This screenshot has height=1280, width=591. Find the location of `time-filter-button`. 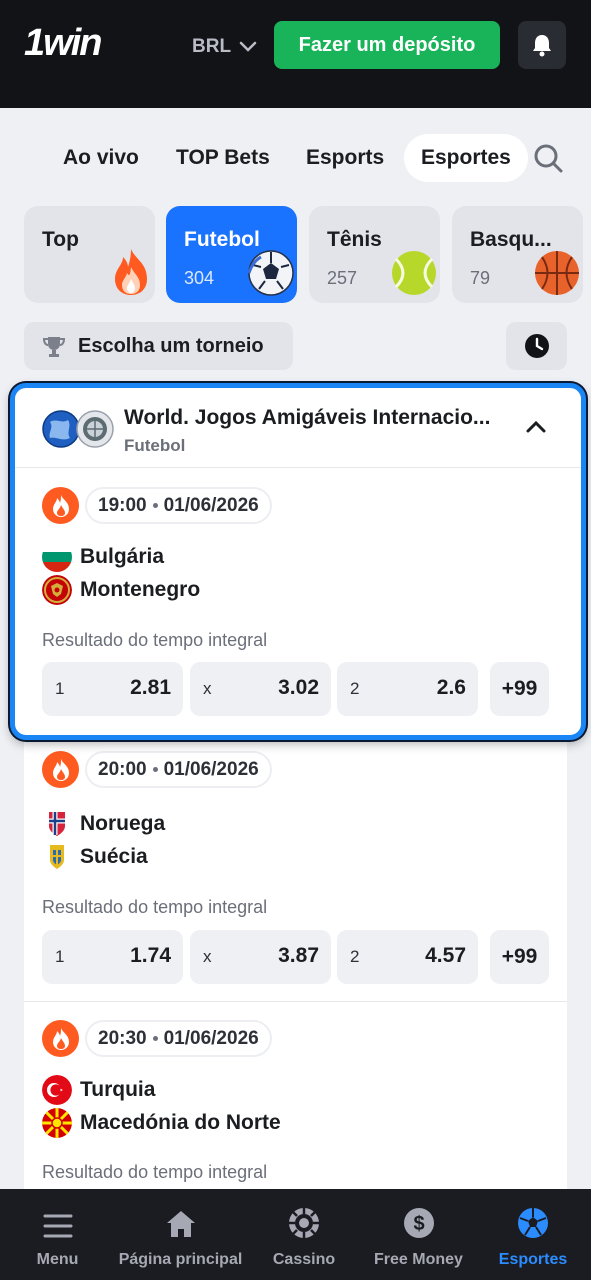

time-filter-button is located at coordinates (536, 346).